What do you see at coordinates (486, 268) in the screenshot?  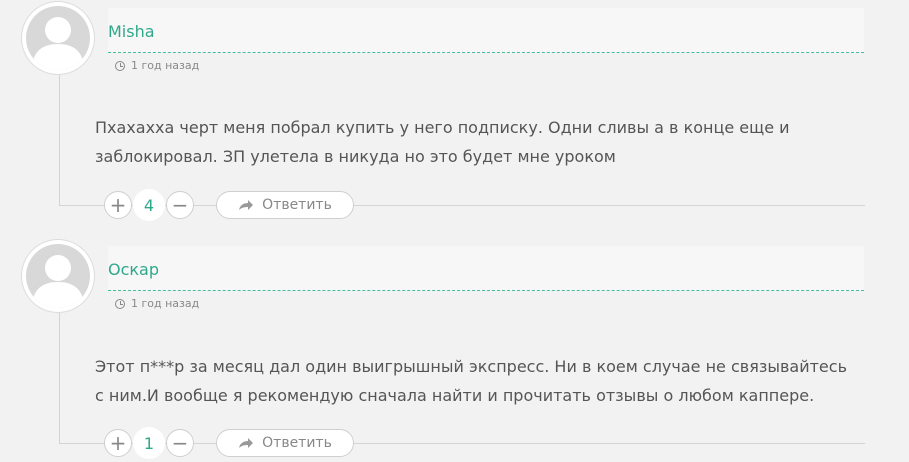 I see `comment-header: Оскар` at bounding box center [486, 268].